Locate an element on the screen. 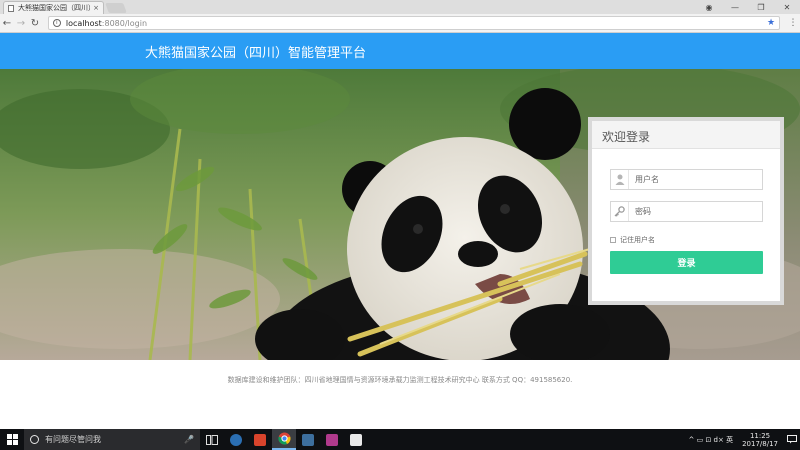  taskbar-app-ide-icon is located at coordinates (332, 439).